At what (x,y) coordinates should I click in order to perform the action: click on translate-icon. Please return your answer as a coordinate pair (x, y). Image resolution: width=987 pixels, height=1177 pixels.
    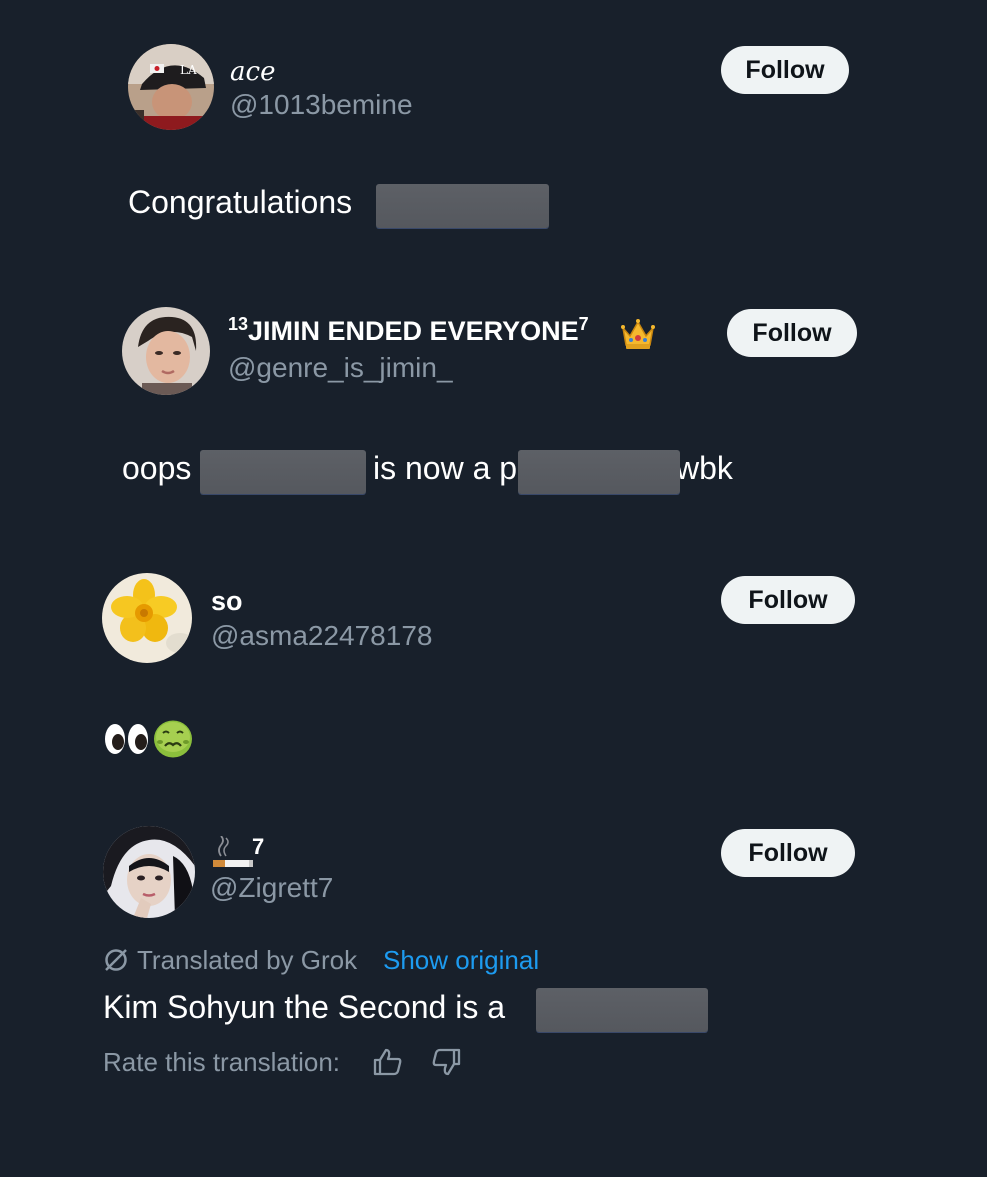
    Looking at the image, I should click on (116, 960).